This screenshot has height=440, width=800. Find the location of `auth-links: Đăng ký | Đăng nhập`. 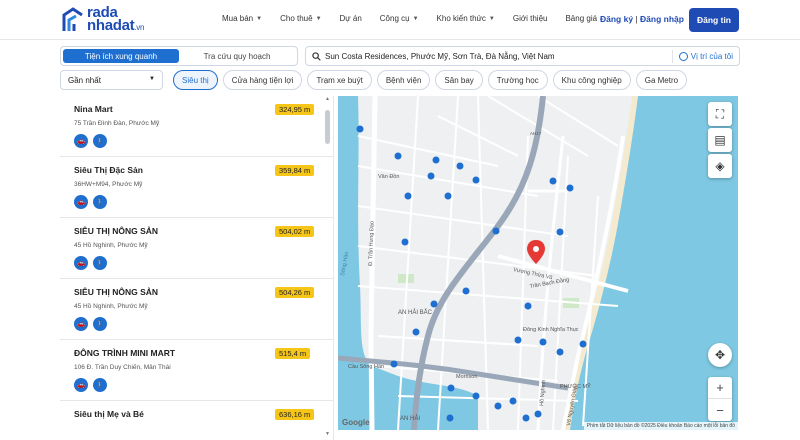

auth-links: Đăng ký | Đăng nhập is located at coordinates (642, 19).